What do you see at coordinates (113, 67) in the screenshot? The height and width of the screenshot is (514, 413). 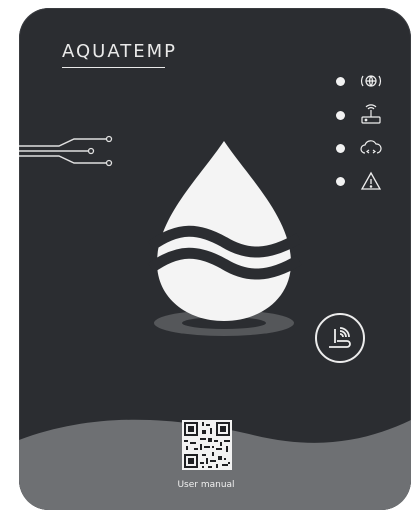 I see `brand-underline` at bounding box center [113, 67].